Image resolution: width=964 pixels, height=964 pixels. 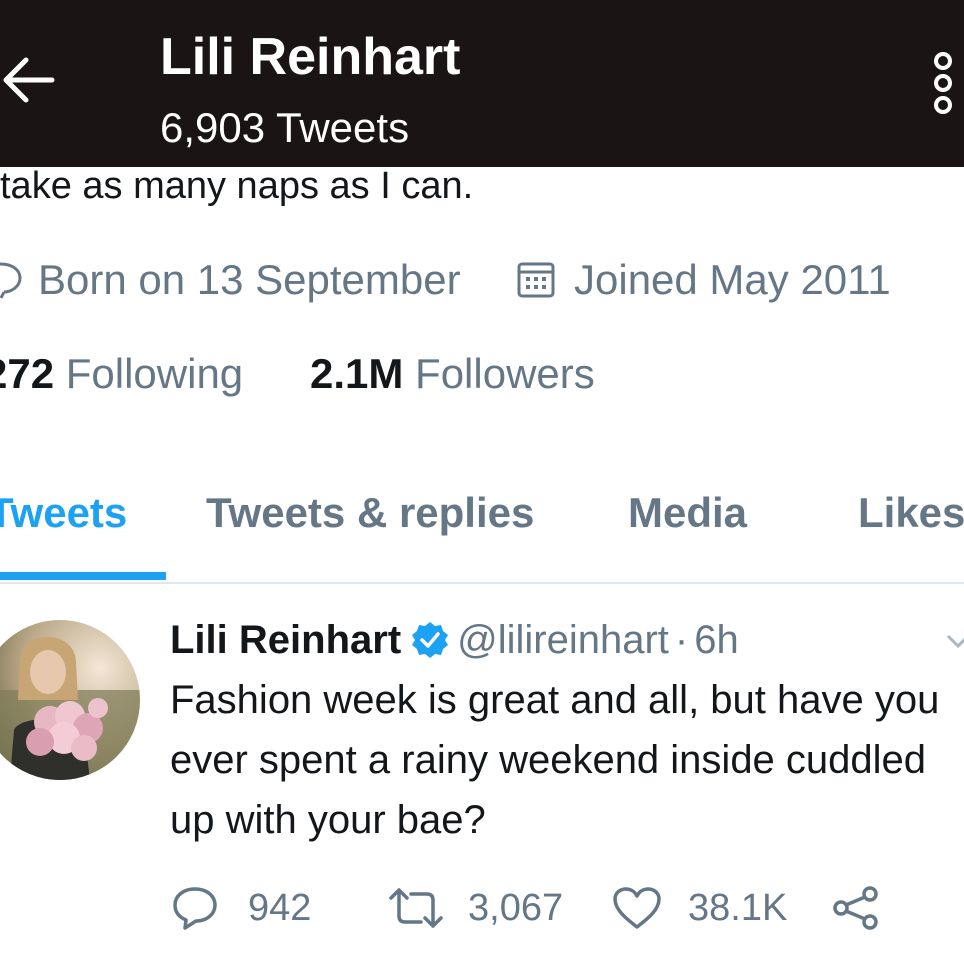 What do you see at coordinates (310, 57) in the screenshot?
I see `profile-name-title: Lili Reinhart` at bounding box center [310, 57].